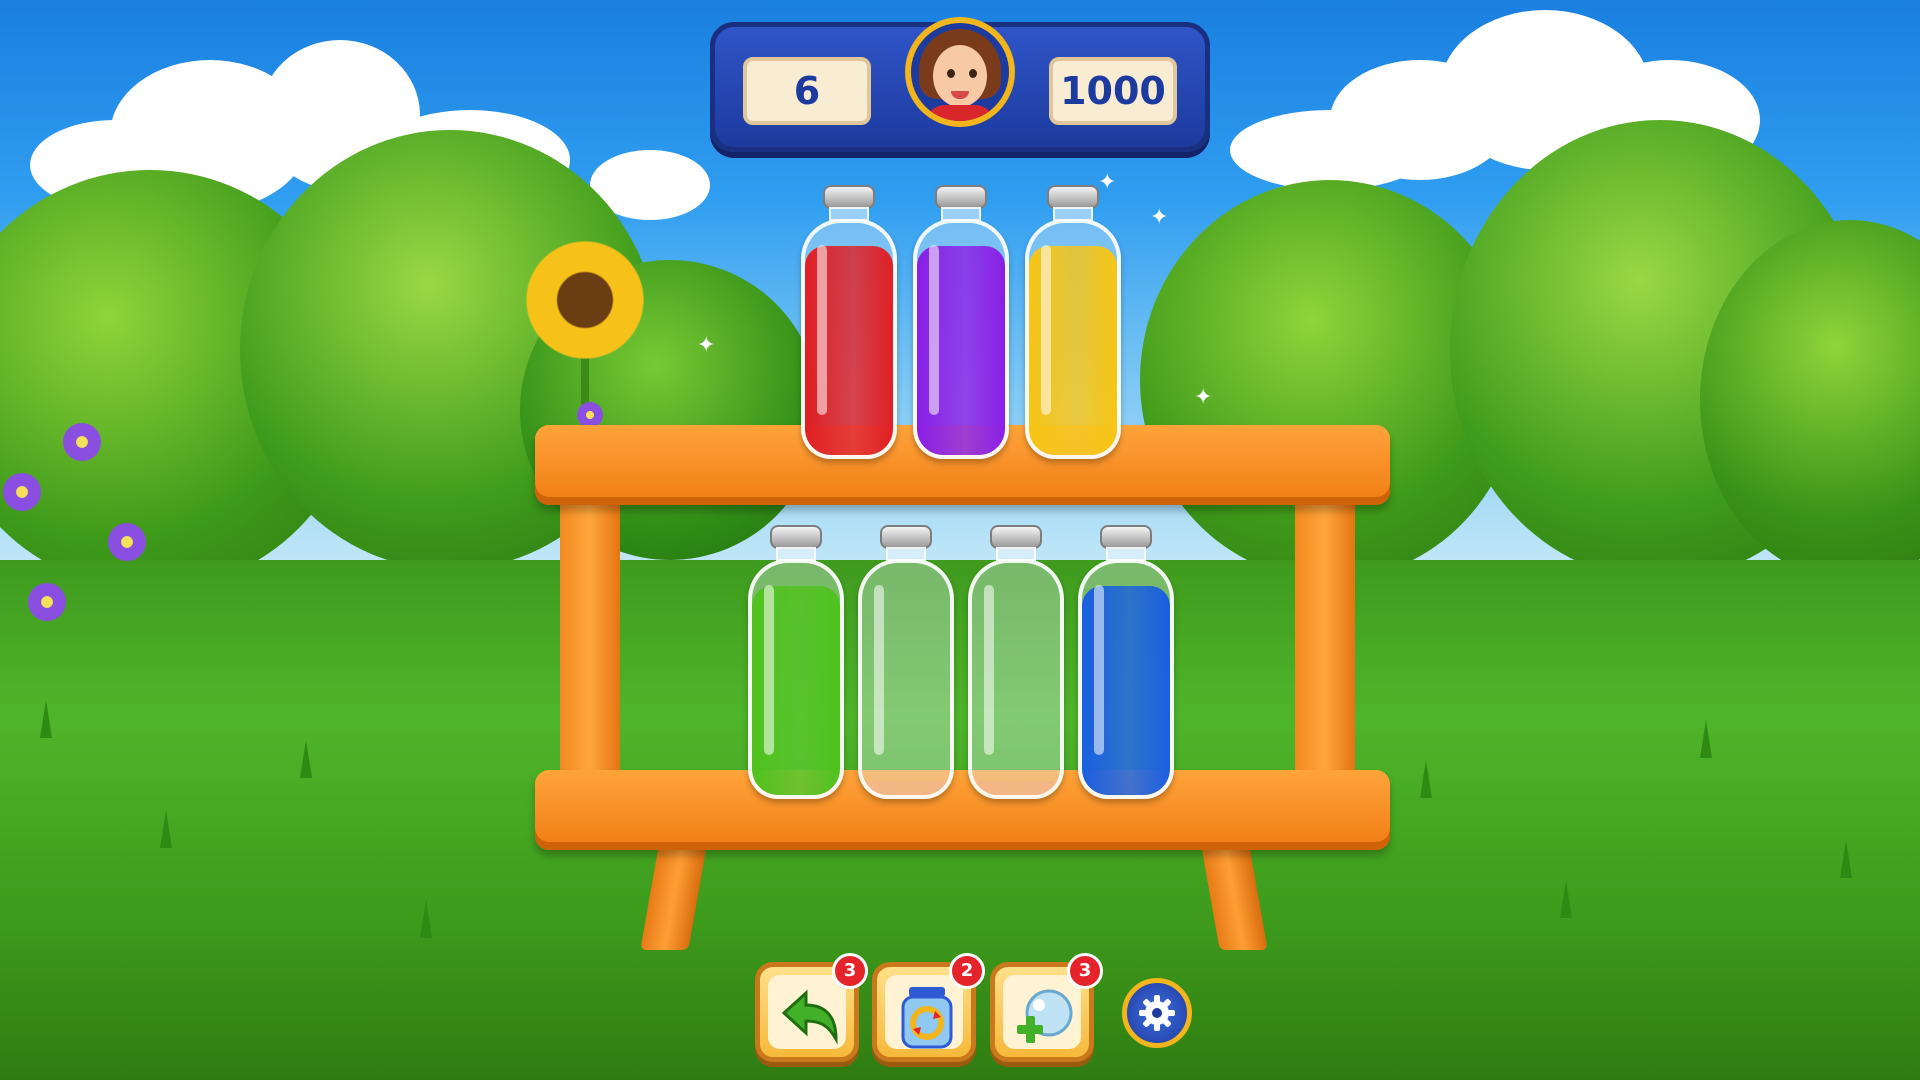  I want to click on add-bottle-icon, so click(1045, 1016).